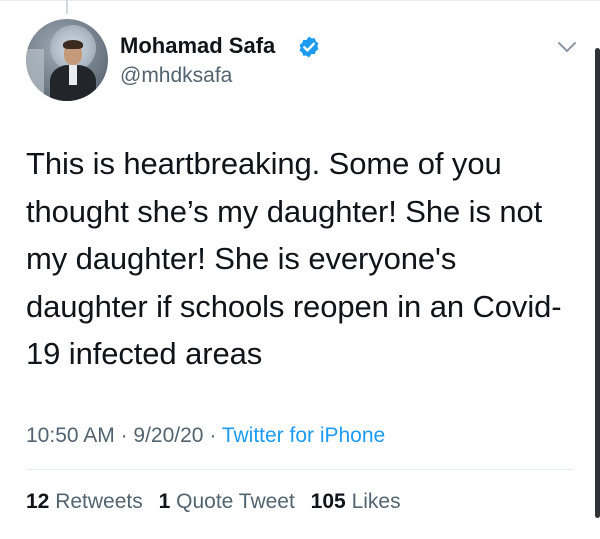 This screenshot has height=539, width=600. I want to click on thread-connector-line, so click(67, 7).